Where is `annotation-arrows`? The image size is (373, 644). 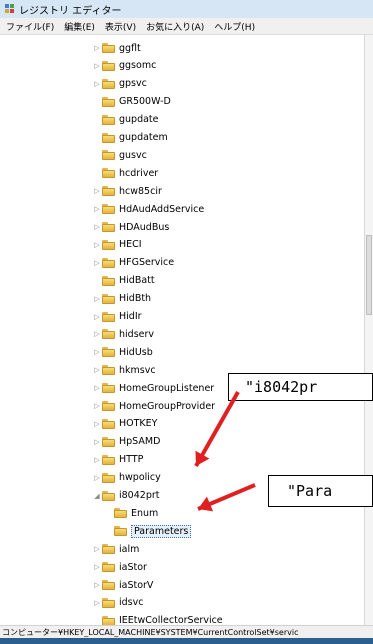
annotation-arrows is located at coordinates (225, 451).